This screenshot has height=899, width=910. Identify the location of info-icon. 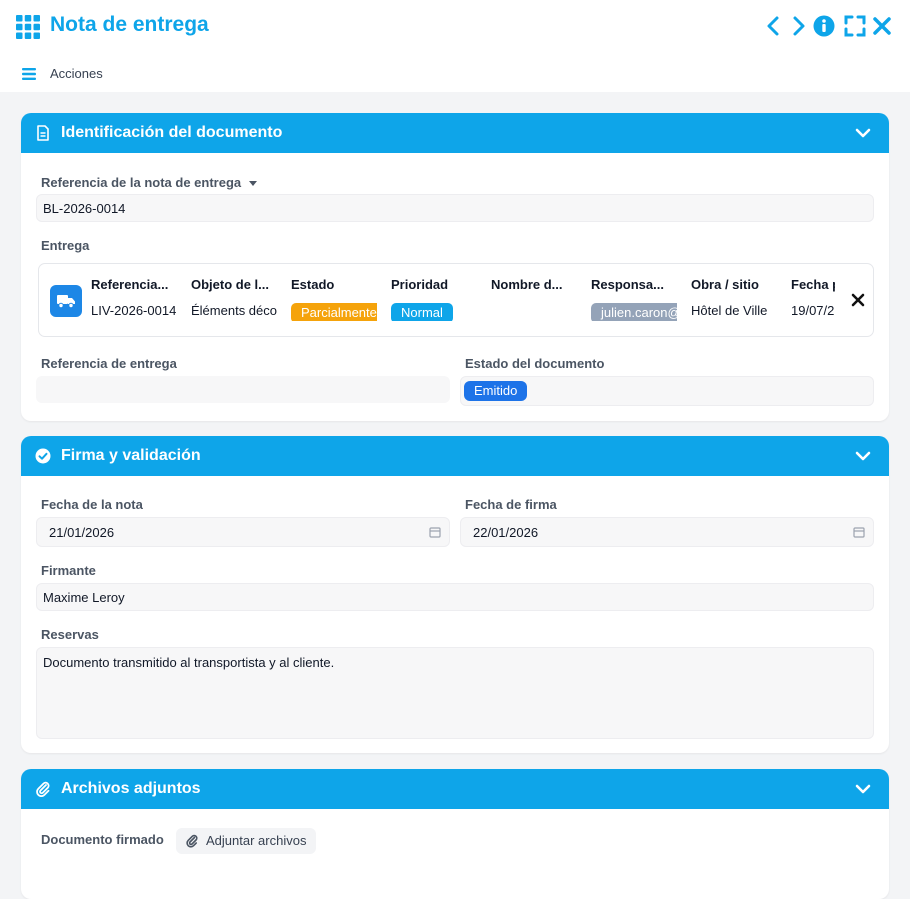
(824, 26).